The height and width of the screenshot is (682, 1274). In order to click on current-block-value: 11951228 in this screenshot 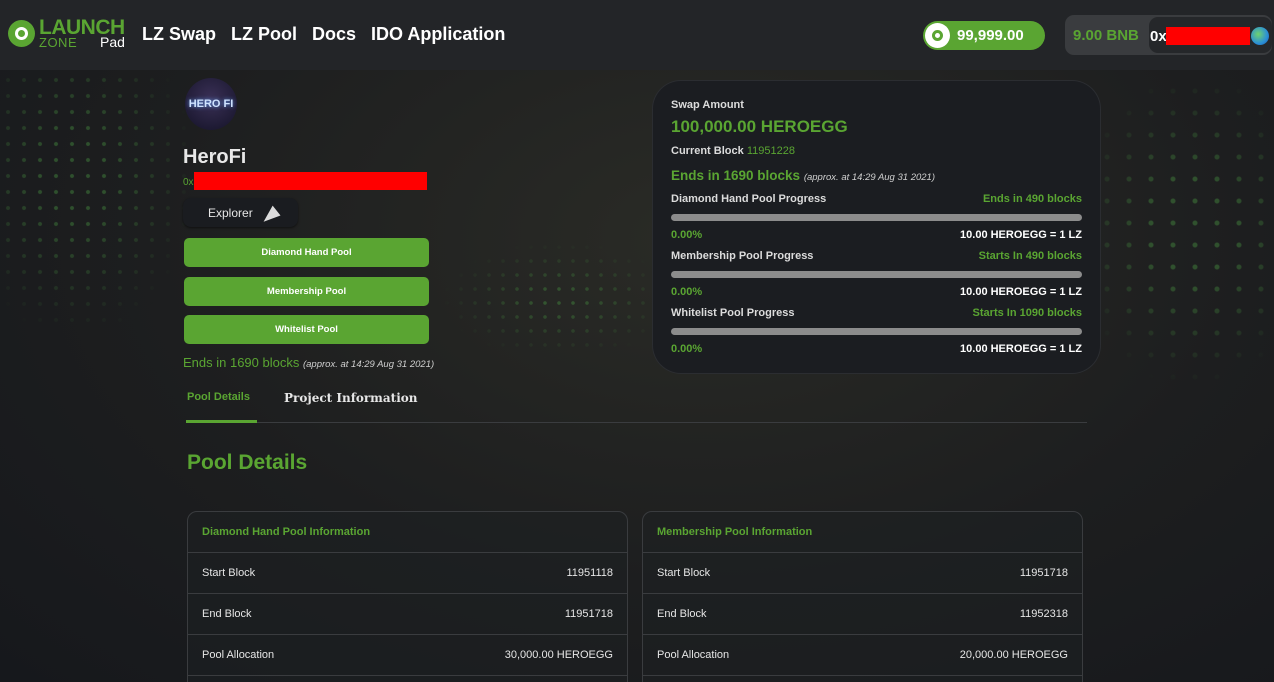, I will do `click(770, 151)`.